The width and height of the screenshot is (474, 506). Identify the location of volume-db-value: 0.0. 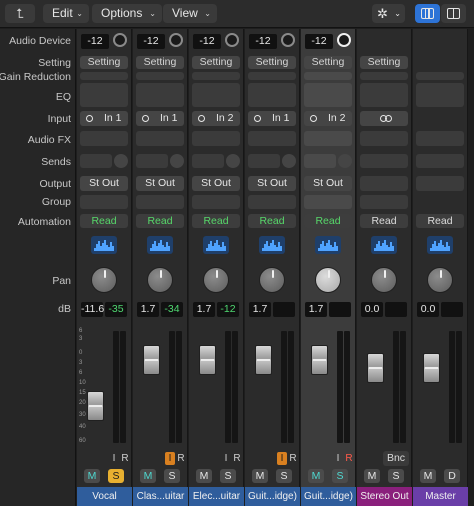
(428, 309).